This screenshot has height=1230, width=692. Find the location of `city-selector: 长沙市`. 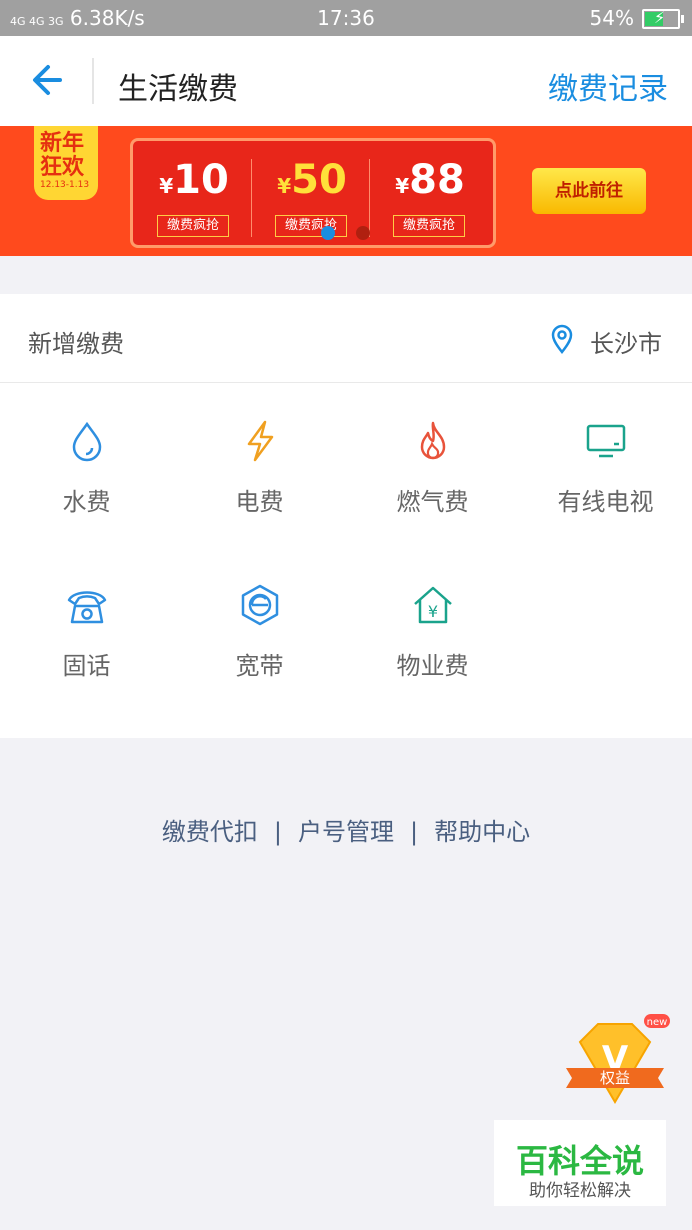

city-selector: 长沙市 is located at coordinates (626, 341).